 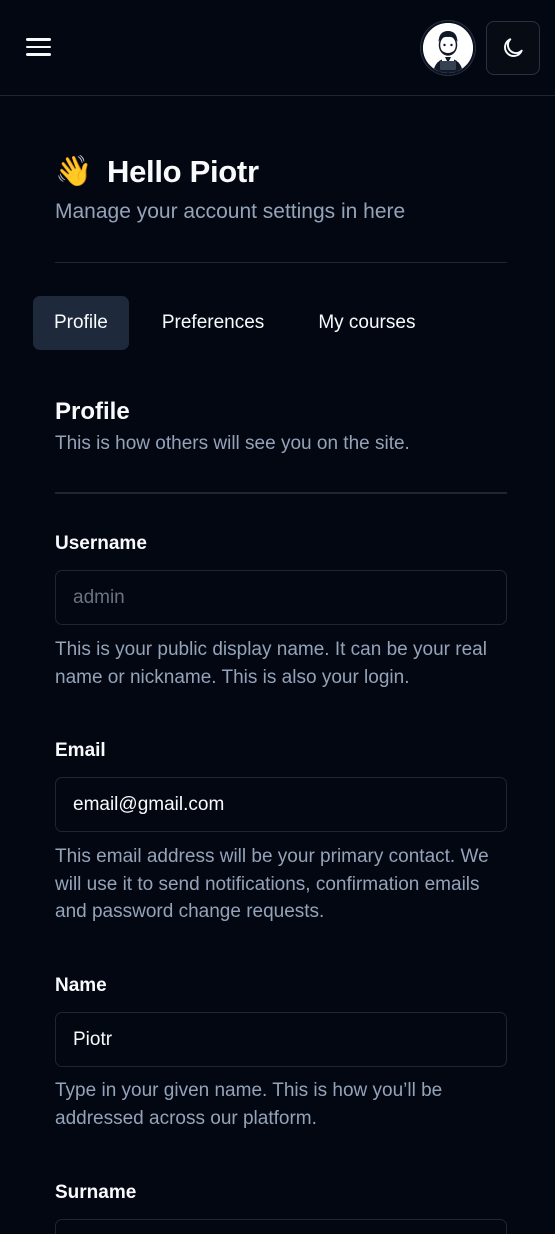 What do you see at coordinates (80, 750) in the screenshot?
I see `email-label: Email` at bounding box center [80, 750].